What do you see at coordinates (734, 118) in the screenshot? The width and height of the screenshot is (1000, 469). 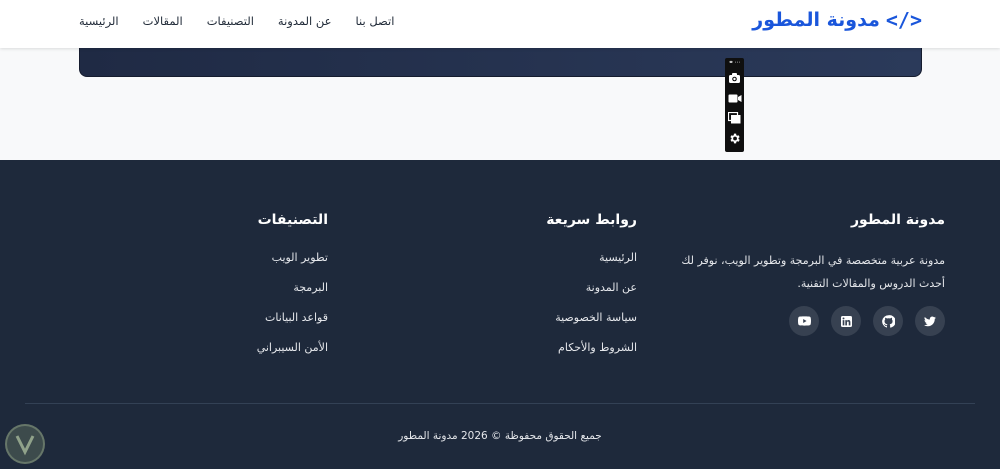 I see `windows-icon` at bounding box center [734, 118].